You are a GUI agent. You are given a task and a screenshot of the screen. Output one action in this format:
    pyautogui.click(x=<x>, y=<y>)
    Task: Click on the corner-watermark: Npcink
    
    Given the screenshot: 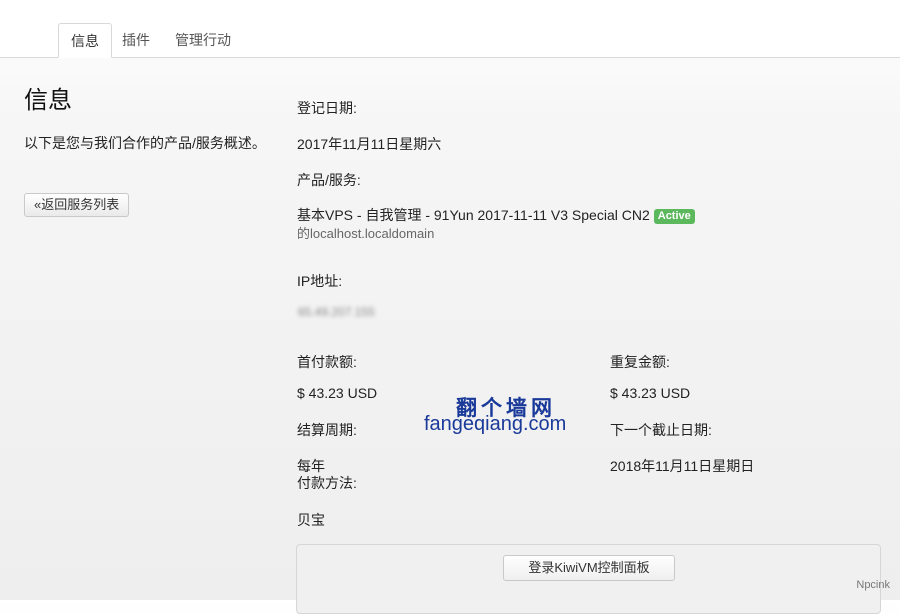 What is the action you would take?
    pyautogui.click(x=873, y=585)
    